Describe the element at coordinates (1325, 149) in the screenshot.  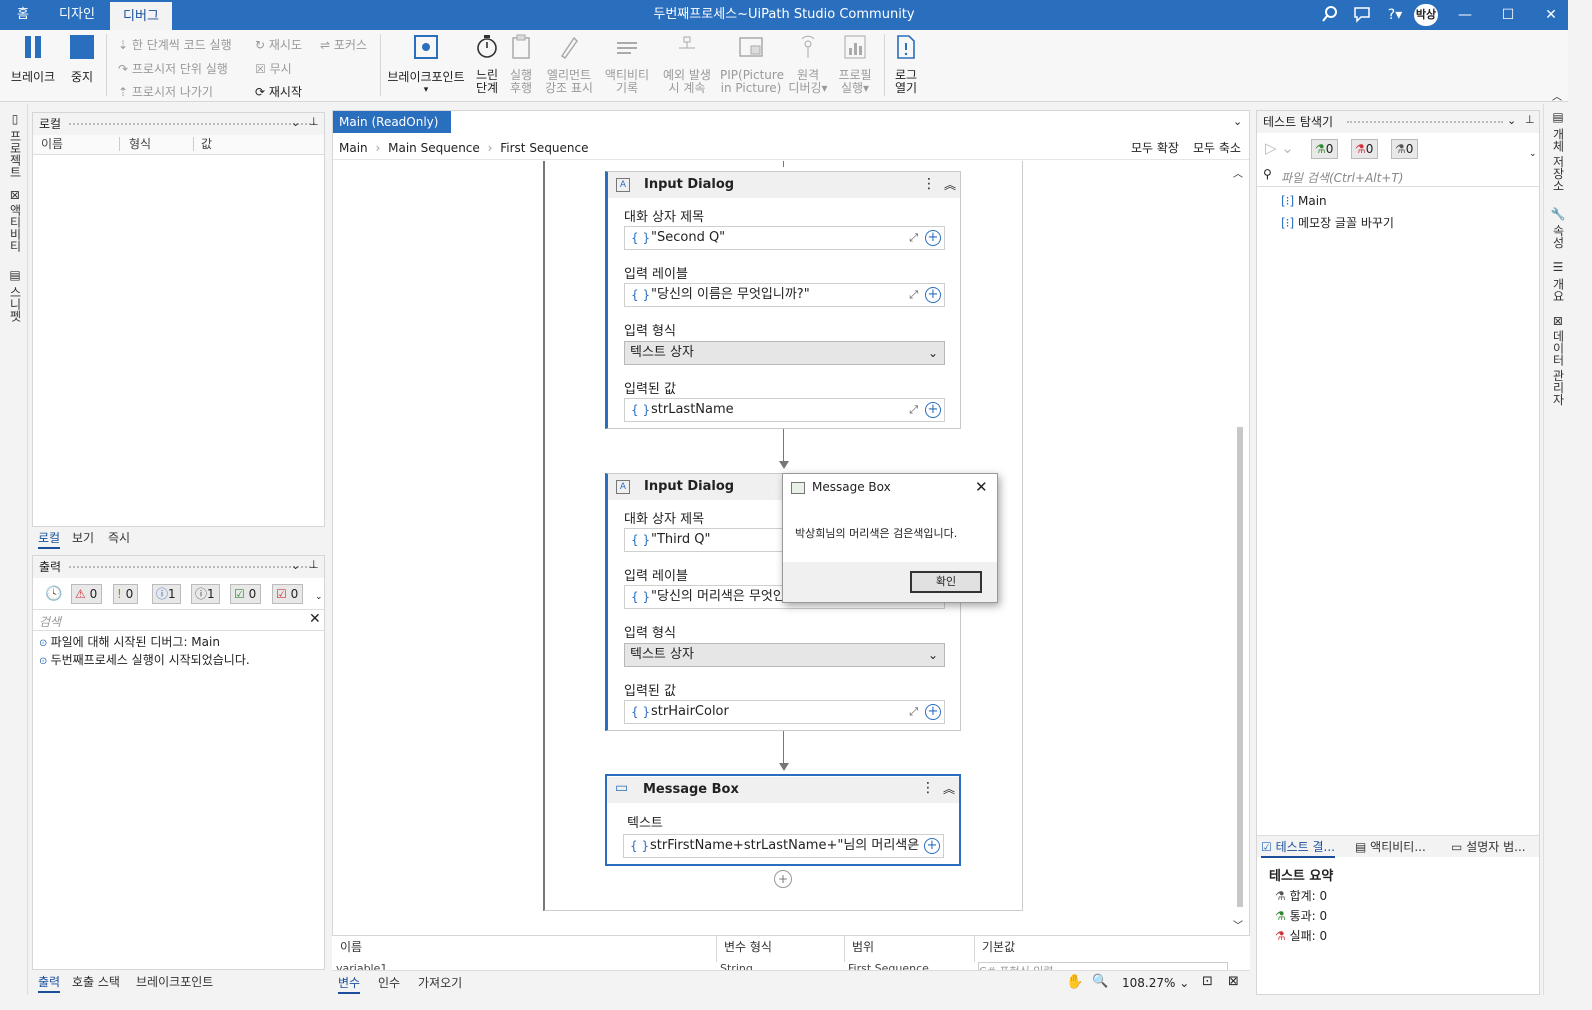
I see `passed-filter: ⚗0` at that location.